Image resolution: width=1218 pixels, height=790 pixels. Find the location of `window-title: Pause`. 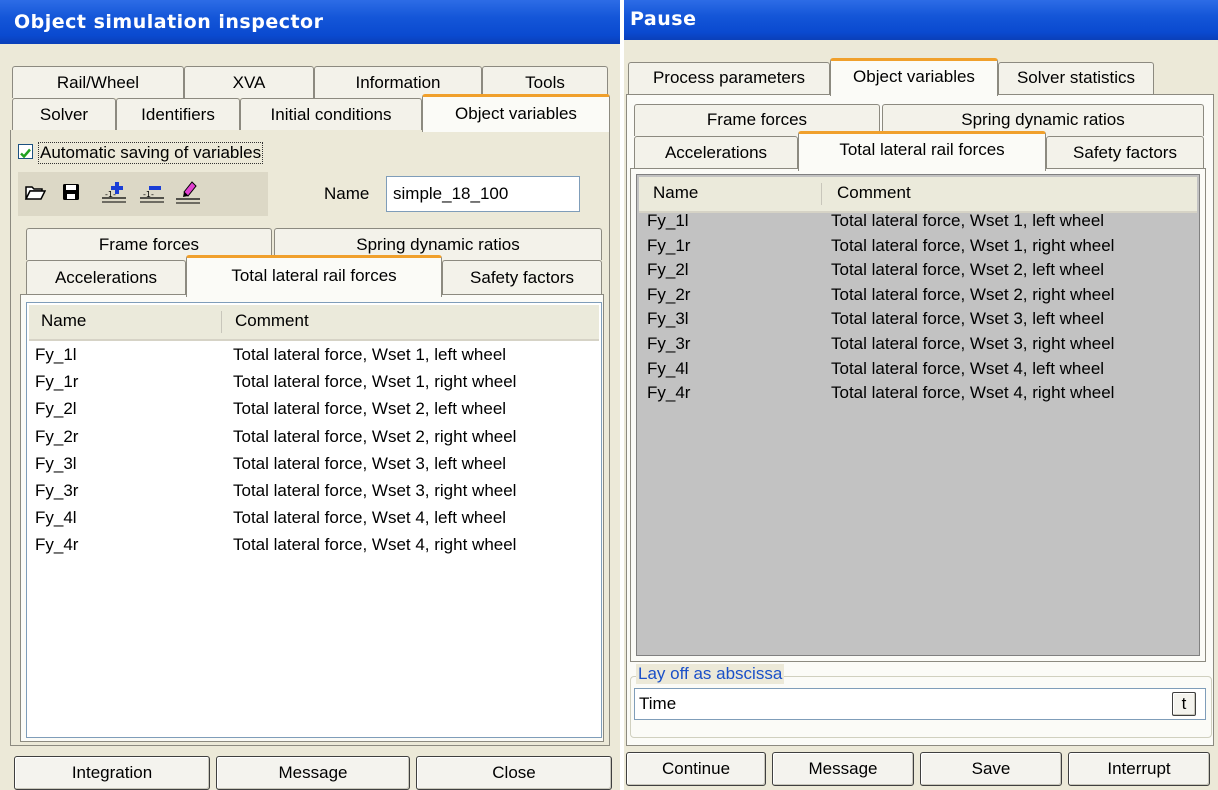

window-title: Pause is located at coordinates (921, 20).